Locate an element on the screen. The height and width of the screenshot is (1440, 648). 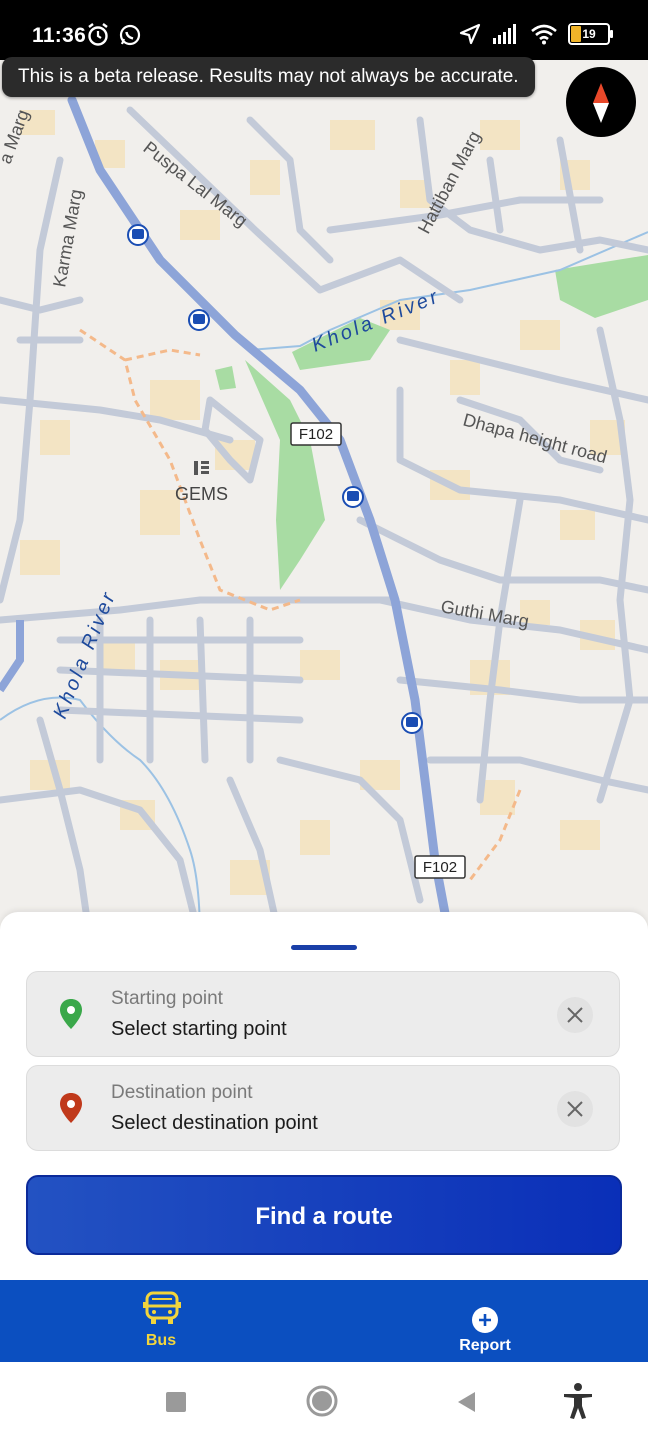
alarm-icon is located at coordinates (98, 34).